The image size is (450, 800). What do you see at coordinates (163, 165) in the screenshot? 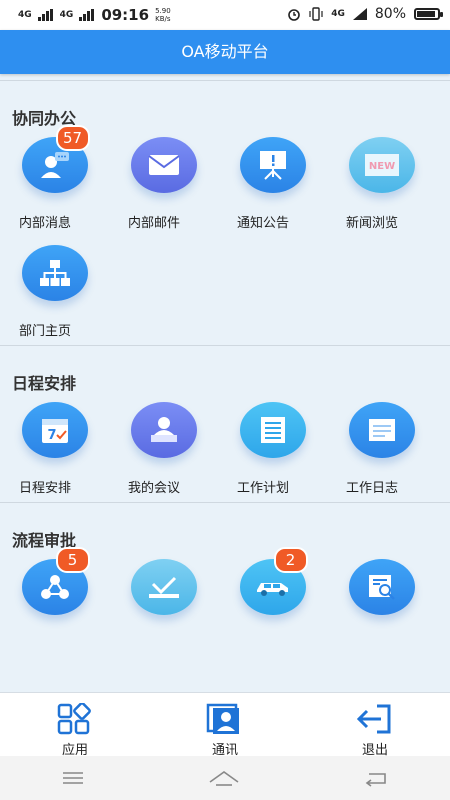
I see `mail-icon` at bounding box center [163, 165].